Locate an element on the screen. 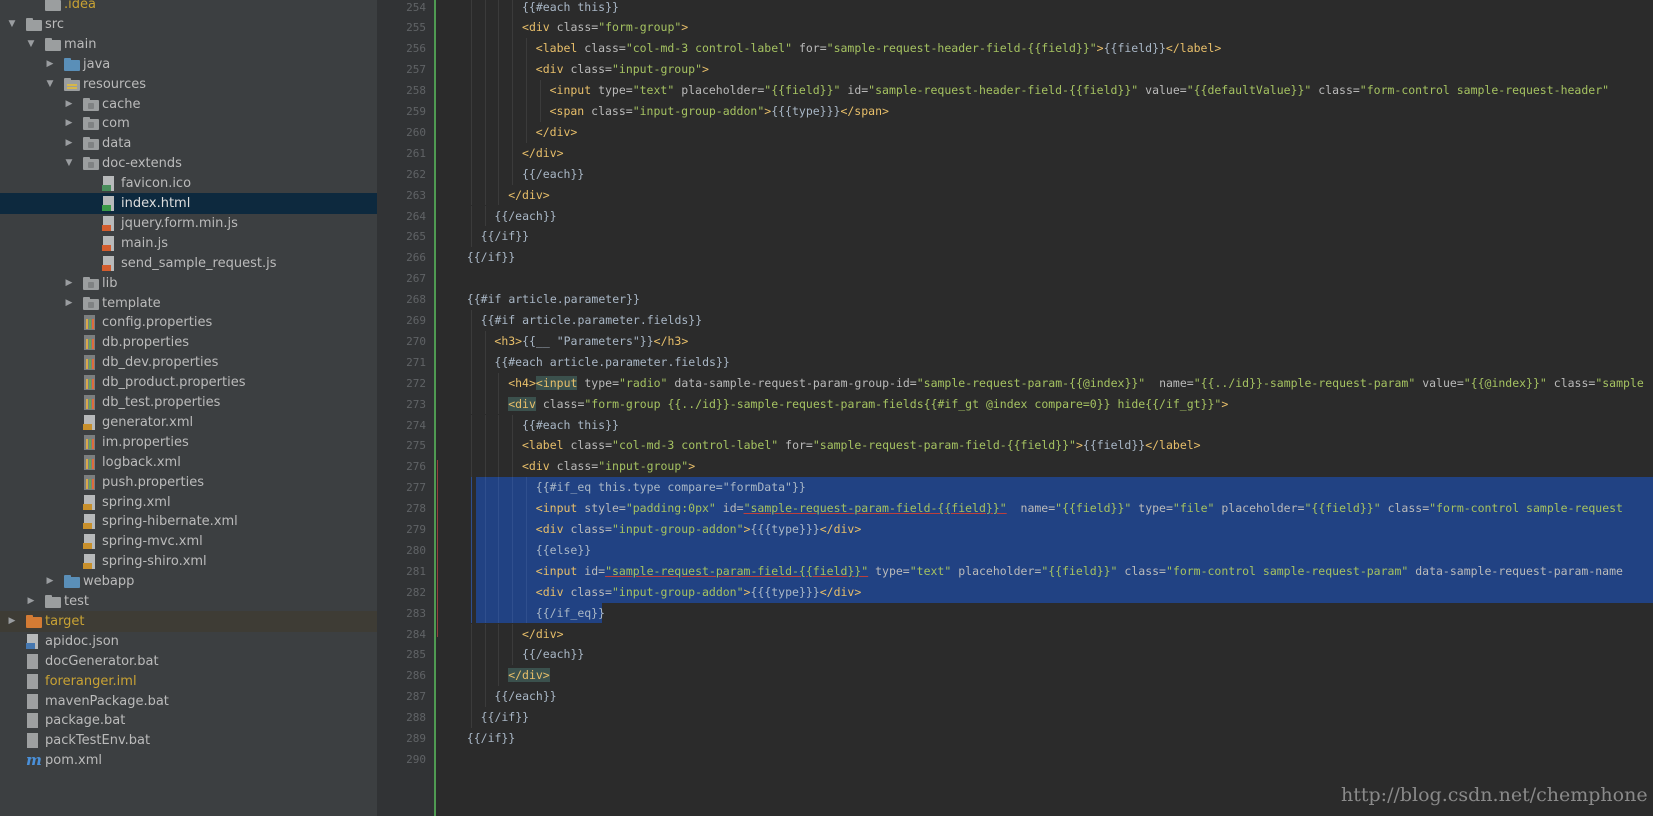 This screenshot has height=816, width=1653. code-token: </div> is located at coordinates (529, 675).